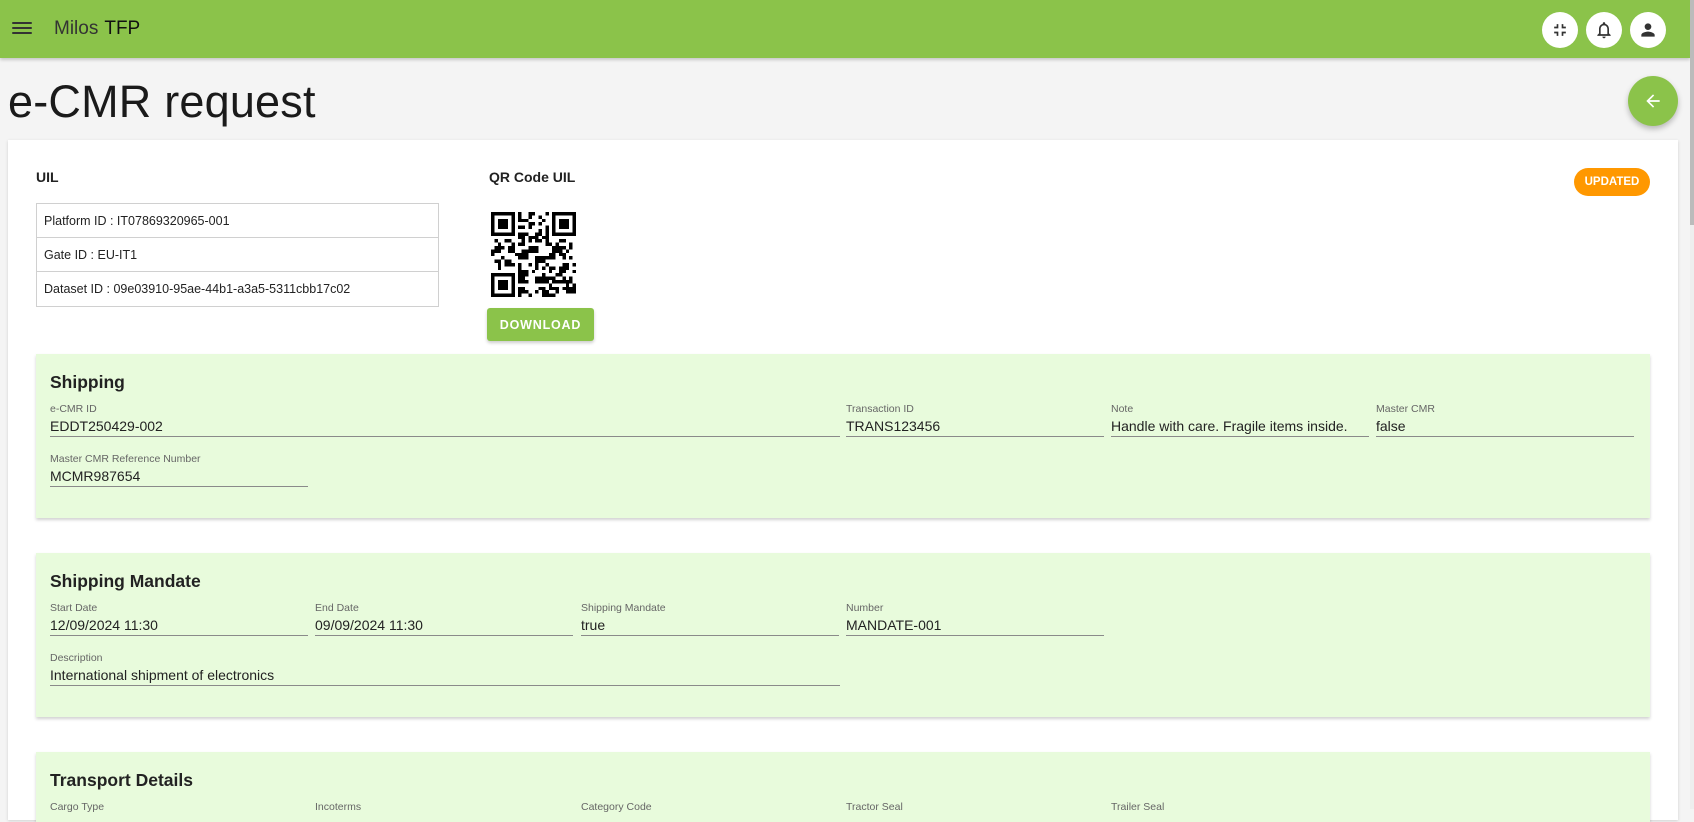  I want to click on scrollbar-thumb, so click(1692, 112).